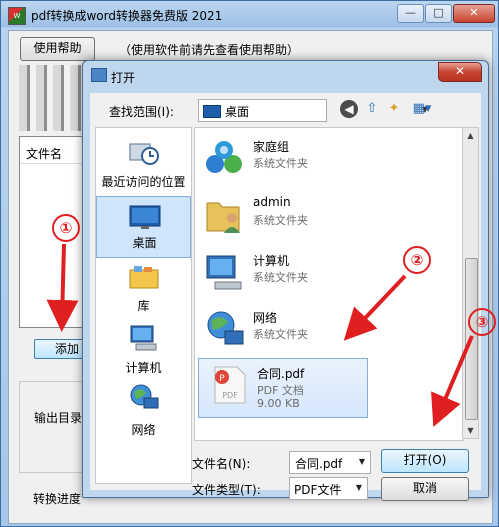 This screenshot has height=527, width=499. What do you see at coordinates (271, 147) in the screenshot?
I see `item-name: 家庭组` at bounding box center [271, 147].